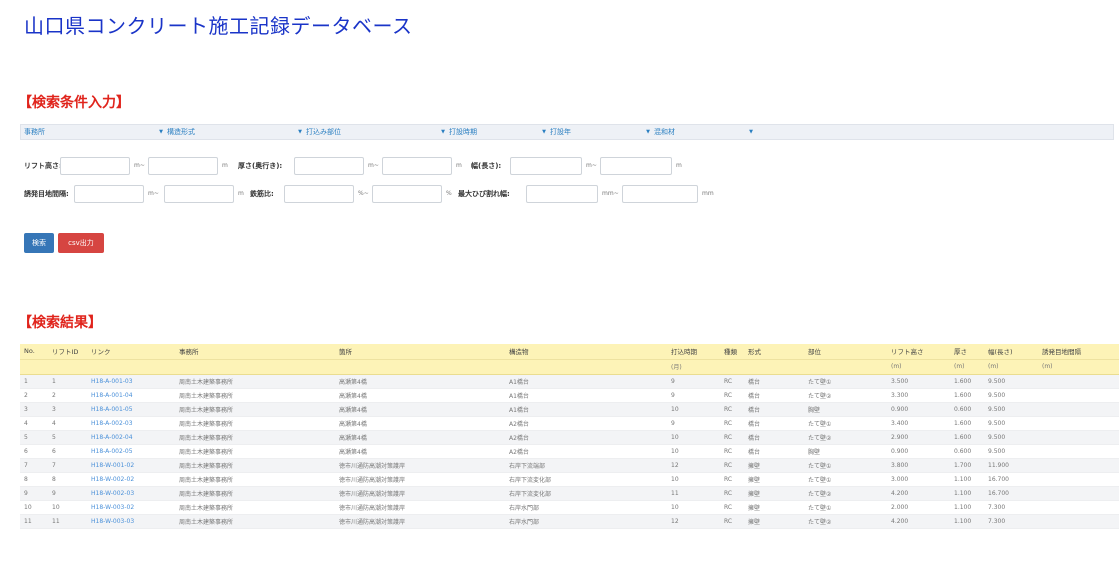 This screenshot has width=1119, height=574. What do you see at coordinates (374, 132) in the screenshot?
I see `pour-location-select: 打込み部位 ▼` at bounding box center [374, 132].